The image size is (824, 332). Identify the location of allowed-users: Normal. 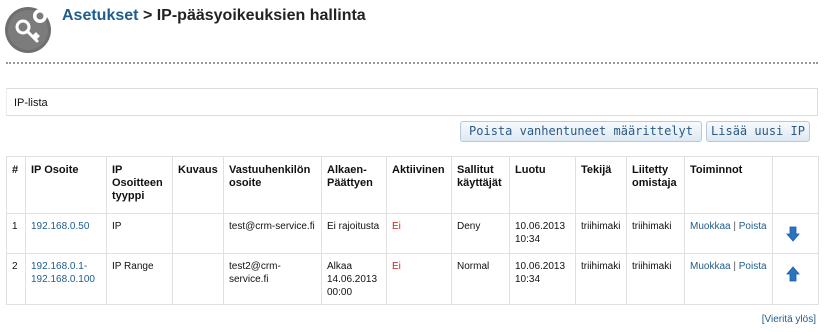
(480, 279).